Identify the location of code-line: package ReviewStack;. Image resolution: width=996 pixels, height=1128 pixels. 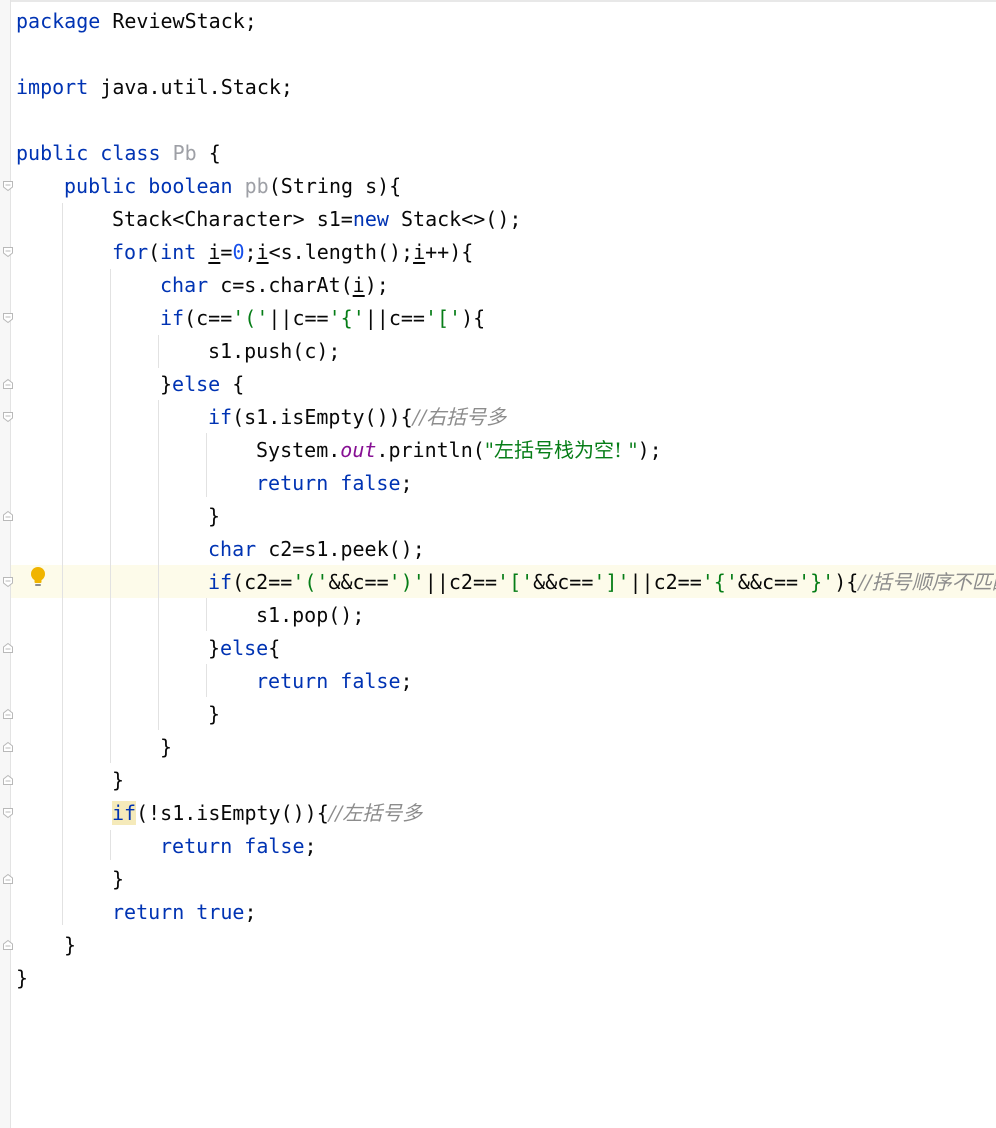
(136, 21).